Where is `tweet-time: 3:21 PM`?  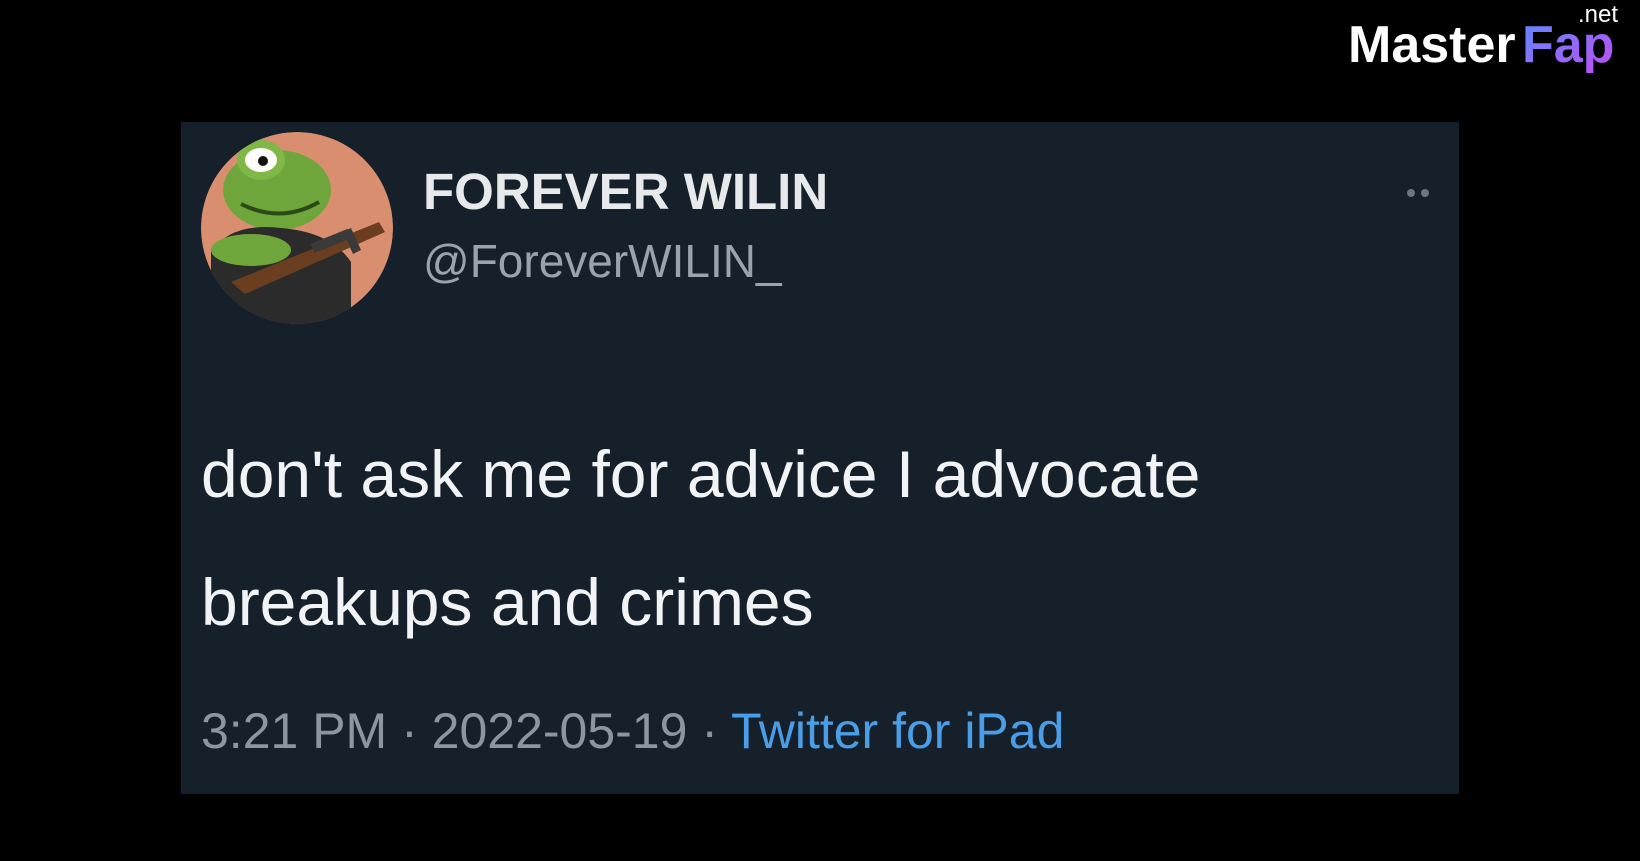
tweet-time: 3:21 PM is located at coordinates (294, 731).